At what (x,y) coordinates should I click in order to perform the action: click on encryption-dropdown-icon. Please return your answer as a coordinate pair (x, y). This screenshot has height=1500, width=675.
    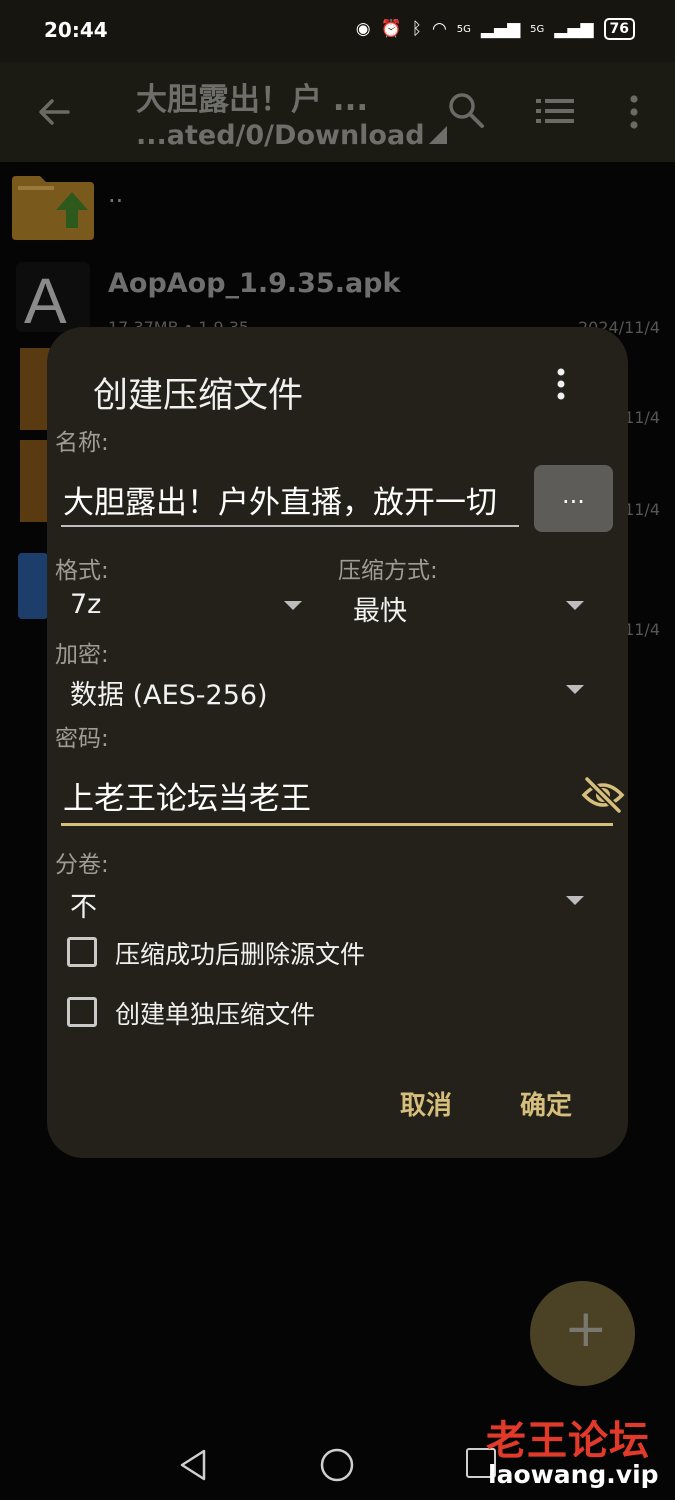
    Looking at the image, I should click on (575, 689).